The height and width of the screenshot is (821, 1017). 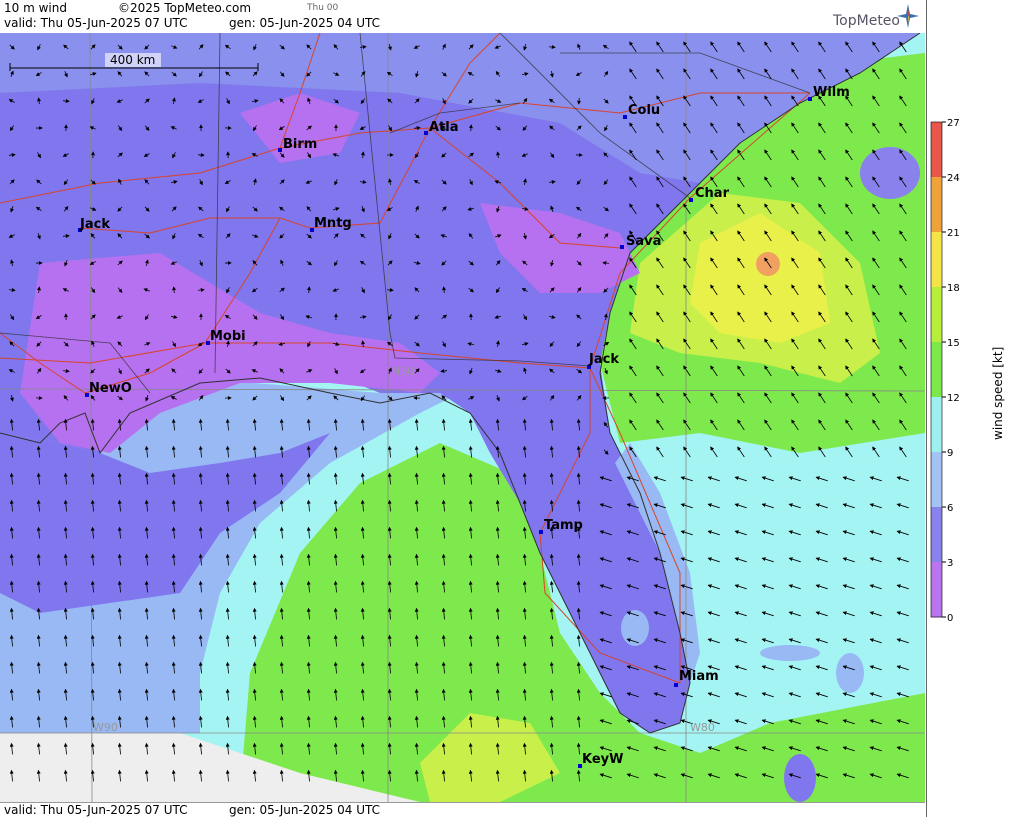 What do you see at coordinates (322, 8) in the screenshot?
I see `run-label: Thu 00` at bounding box center [322, 8].